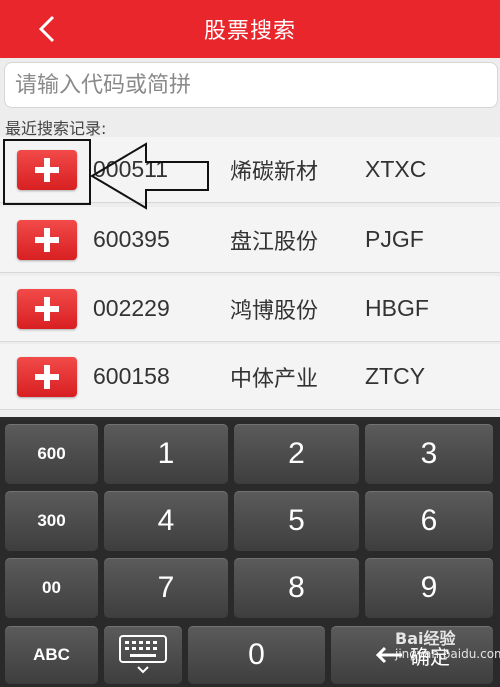 The image size is (500, 687). What do you see at coordinates (256, 655) in the screenshot?
I see `key-0: 0` at bounding box center [256, 655].